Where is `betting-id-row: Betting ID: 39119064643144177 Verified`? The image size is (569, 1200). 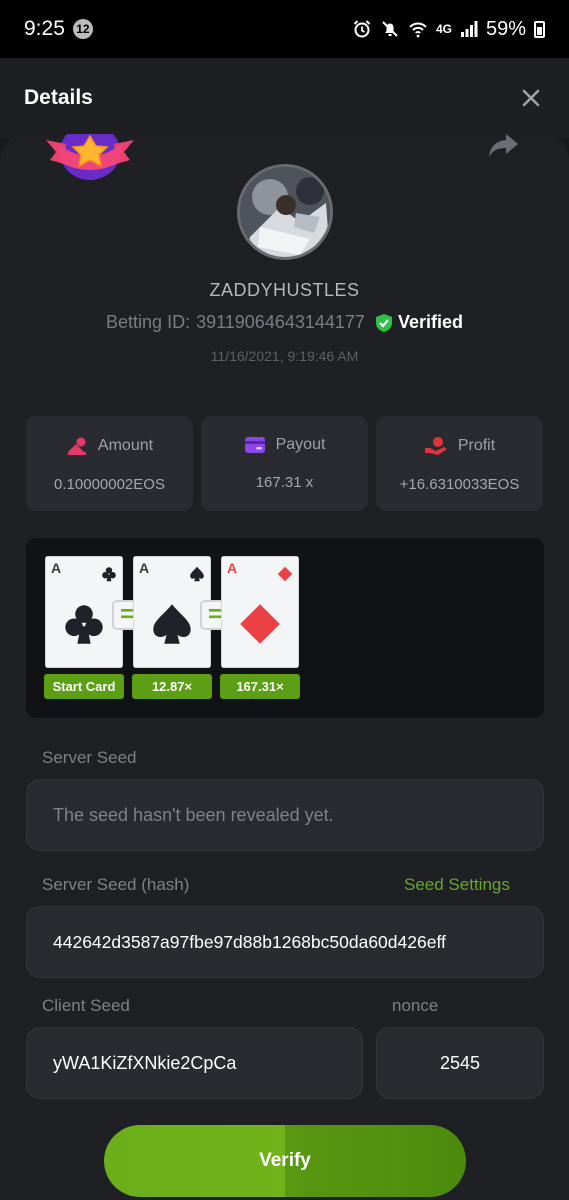 betting-id-row: Betting ID: 39119064643144177 Verified is located at coordinates (284, 322).